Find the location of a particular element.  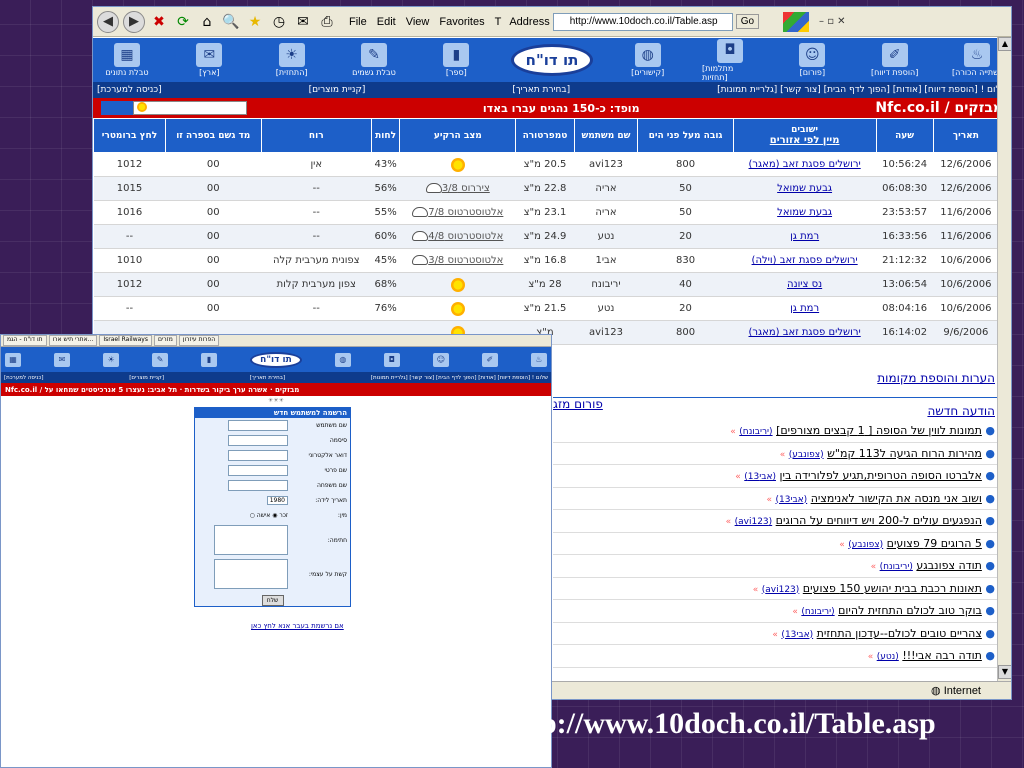

globe-icon: ◍ is located at coordinates (342, 359).